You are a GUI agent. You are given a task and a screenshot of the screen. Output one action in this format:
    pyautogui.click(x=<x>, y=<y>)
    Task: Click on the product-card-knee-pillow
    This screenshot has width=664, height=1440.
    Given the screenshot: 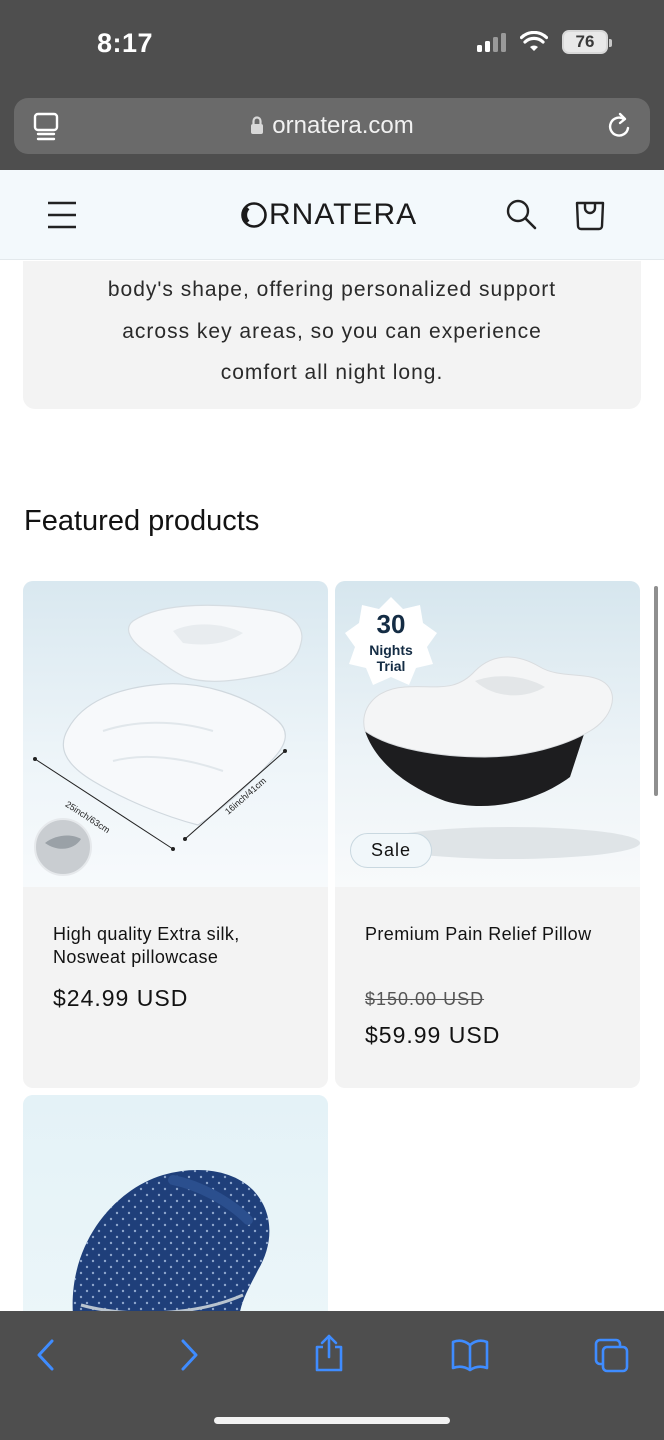 What is the action you would take?
    pyautogui.click(x=175, y=1203)
    